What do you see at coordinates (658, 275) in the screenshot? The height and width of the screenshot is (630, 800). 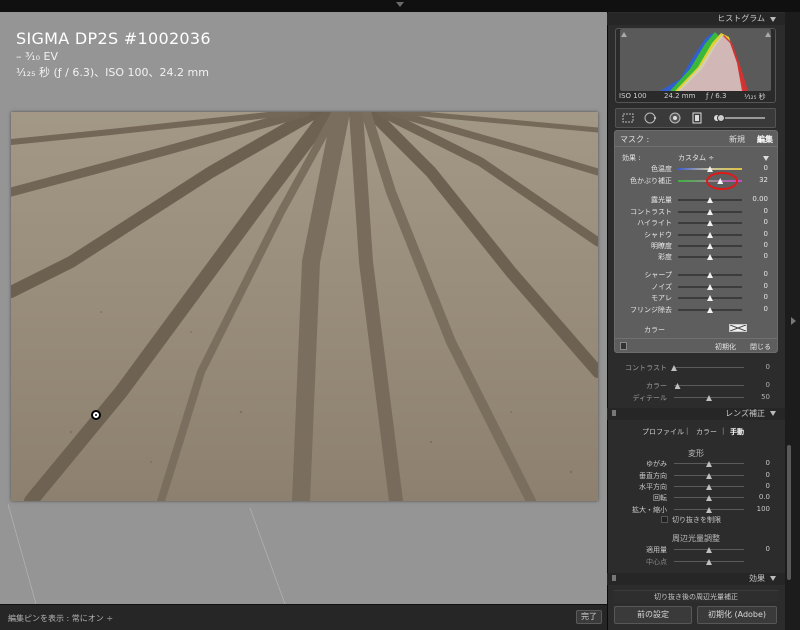 I see `mask-slider-label: シャープ` at bounding box center [658, 275].